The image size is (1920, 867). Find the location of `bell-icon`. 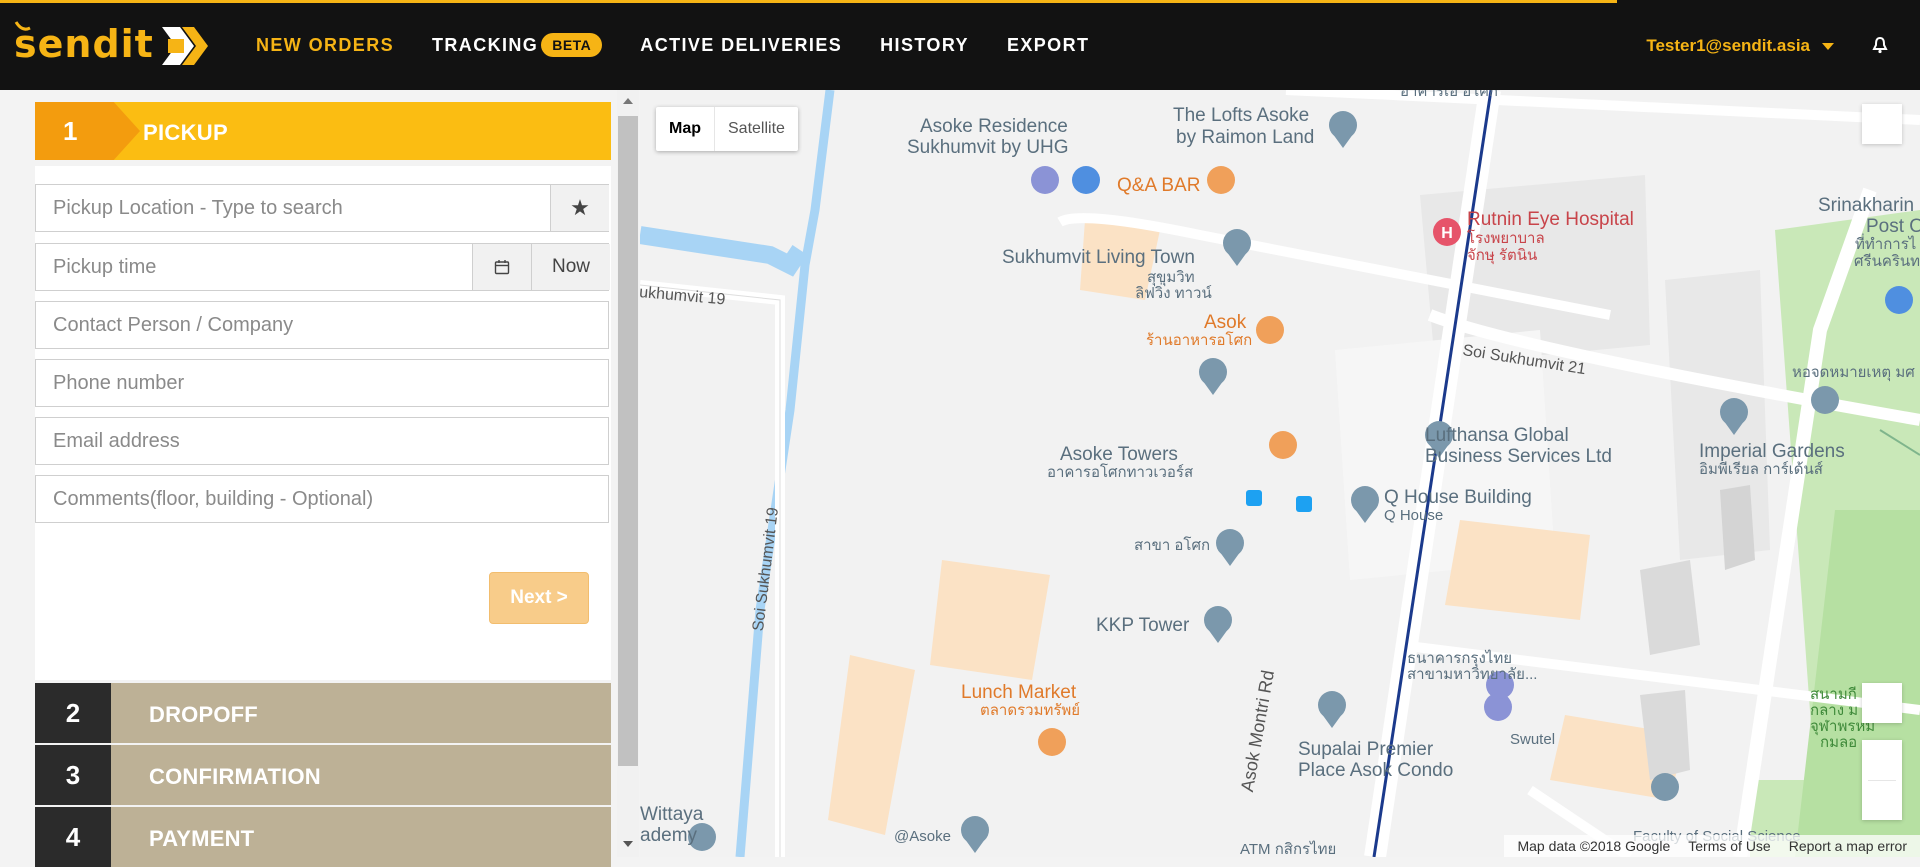

bell-icon is located at coordinates (1880, 45).